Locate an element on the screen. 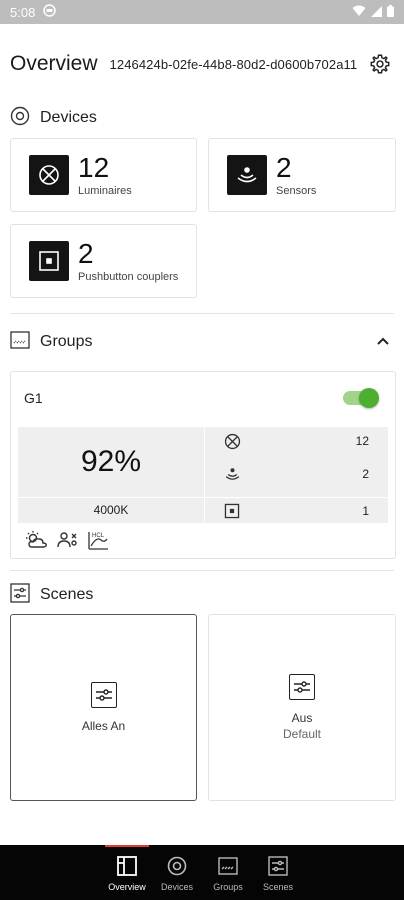 The image size is (404, 900). presence-icon is located at coordinates (68, 540).